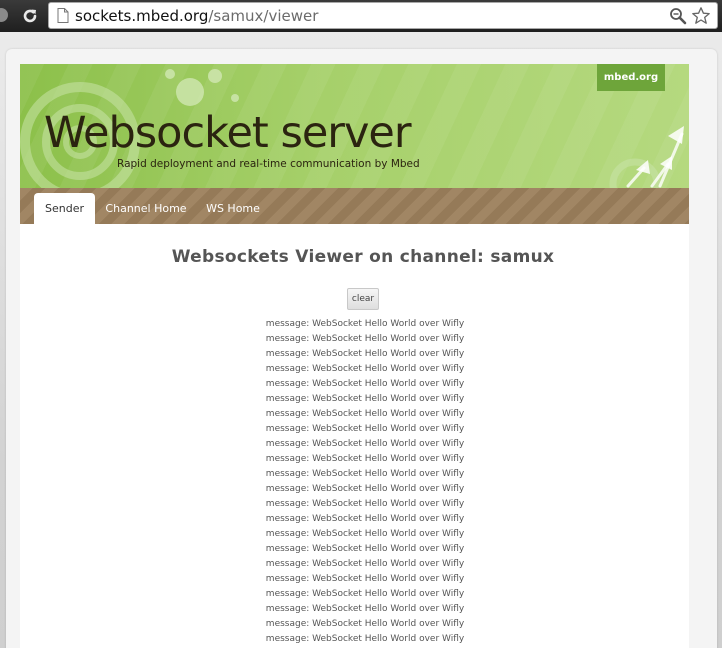 The image size is (722, 648). I want to click on bookmark-star-icon, so click(701, 16).